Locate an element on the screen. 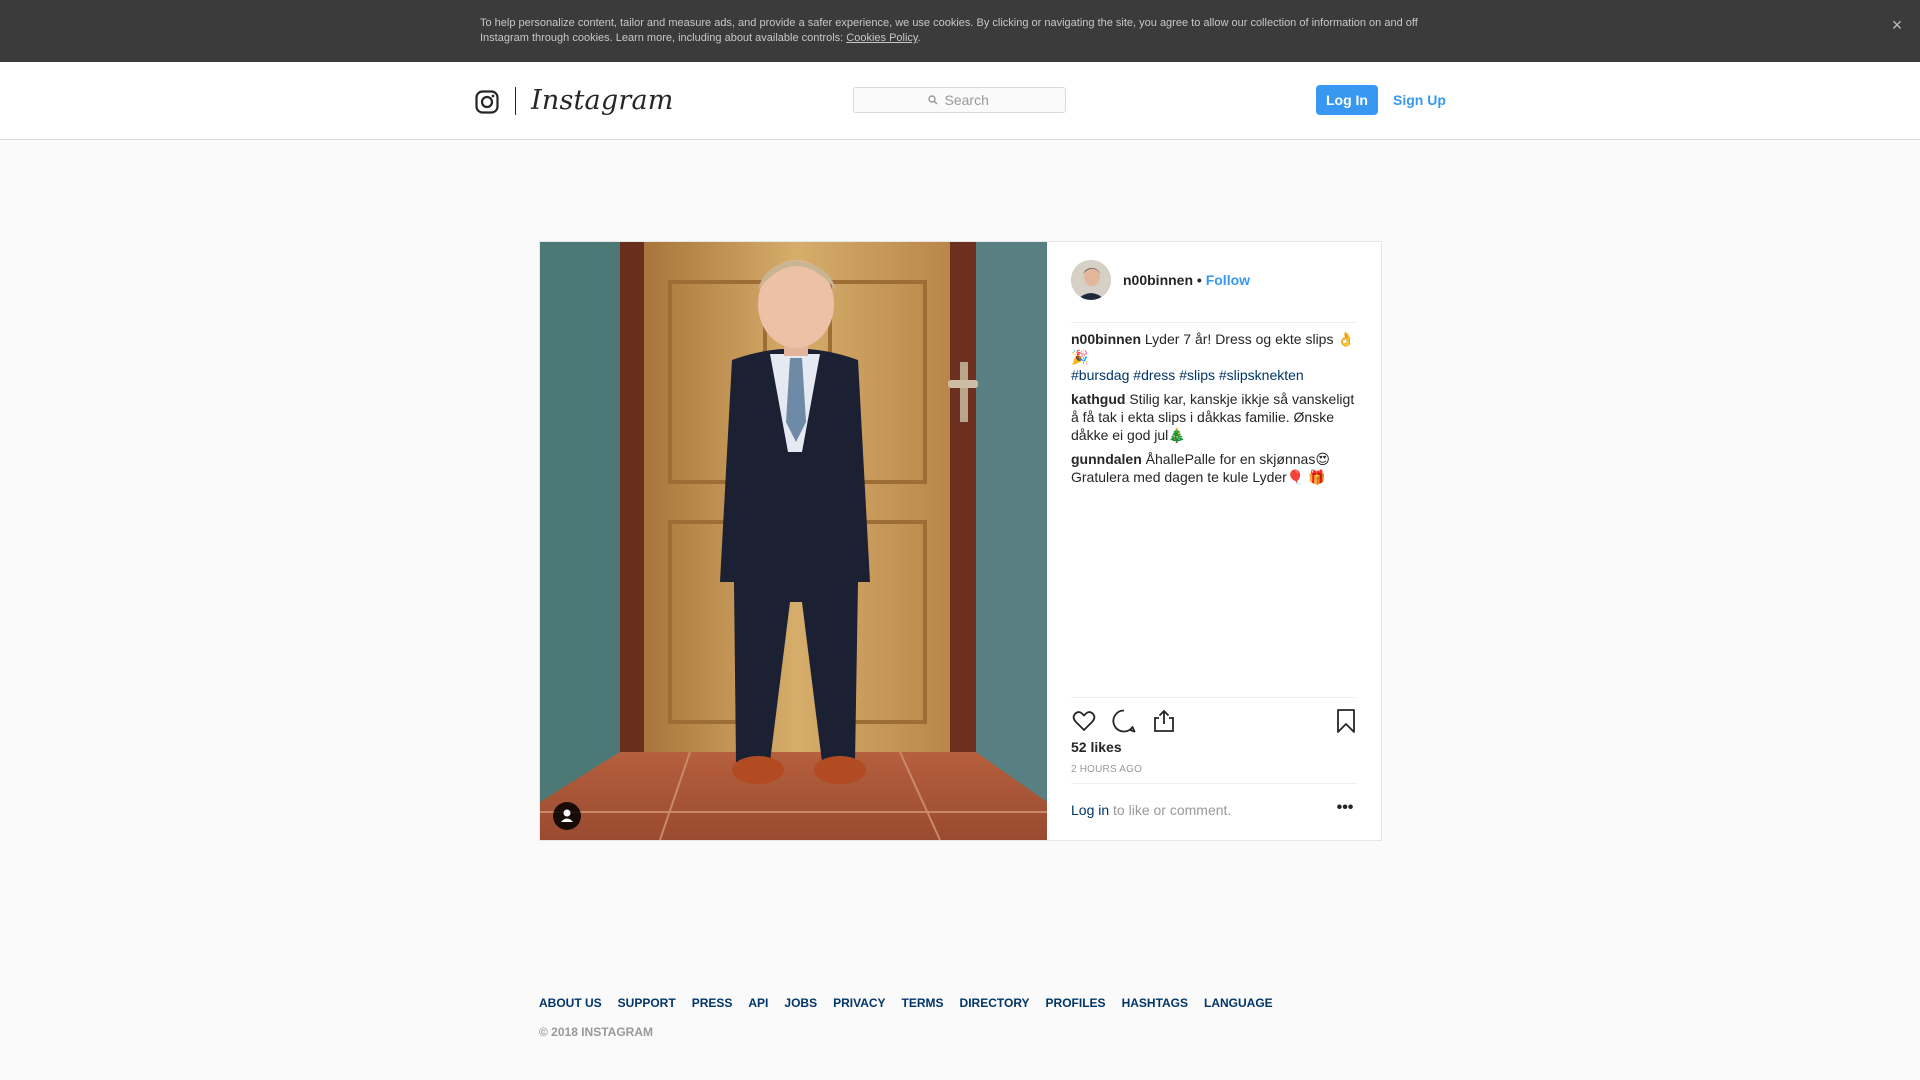 This screenshot has width=1920, height=1080. follow-button: Follow is located at coordinates (1228, 280).